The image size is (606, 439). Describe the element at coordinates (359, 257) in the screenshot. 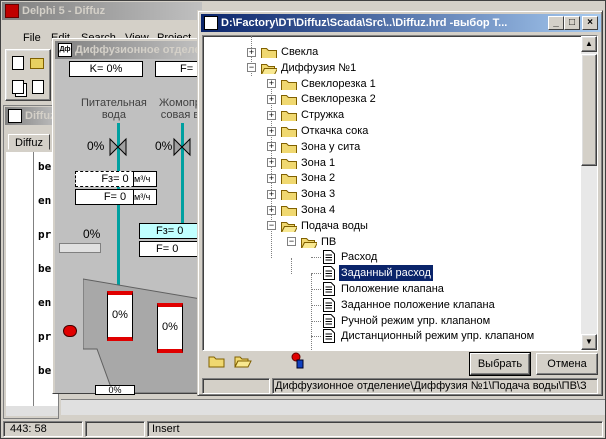

I see `tree-node-label: Расход` at that location.